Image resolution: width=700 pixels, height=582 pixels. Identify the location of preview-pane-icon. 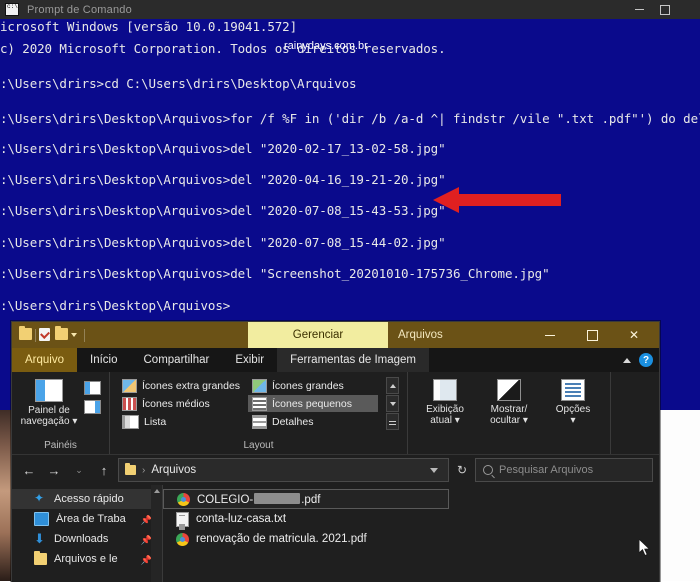
(92, 388).